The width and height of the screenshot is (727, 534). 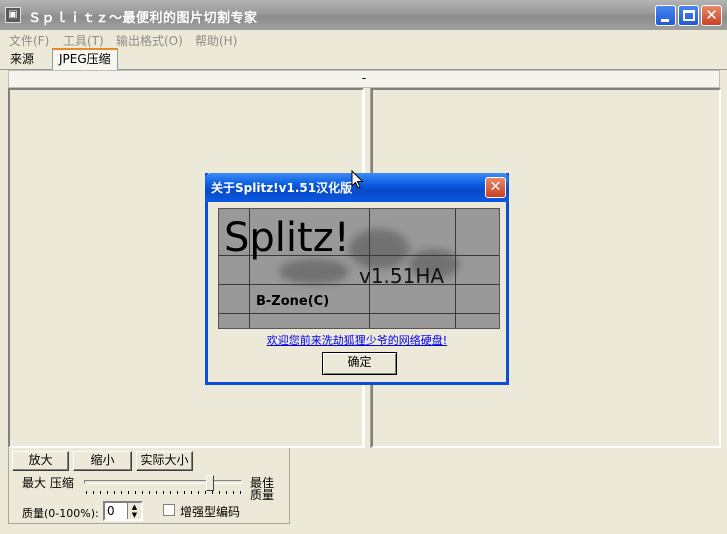 I want to click on quality-value: 0, so click(x=111, y=511).